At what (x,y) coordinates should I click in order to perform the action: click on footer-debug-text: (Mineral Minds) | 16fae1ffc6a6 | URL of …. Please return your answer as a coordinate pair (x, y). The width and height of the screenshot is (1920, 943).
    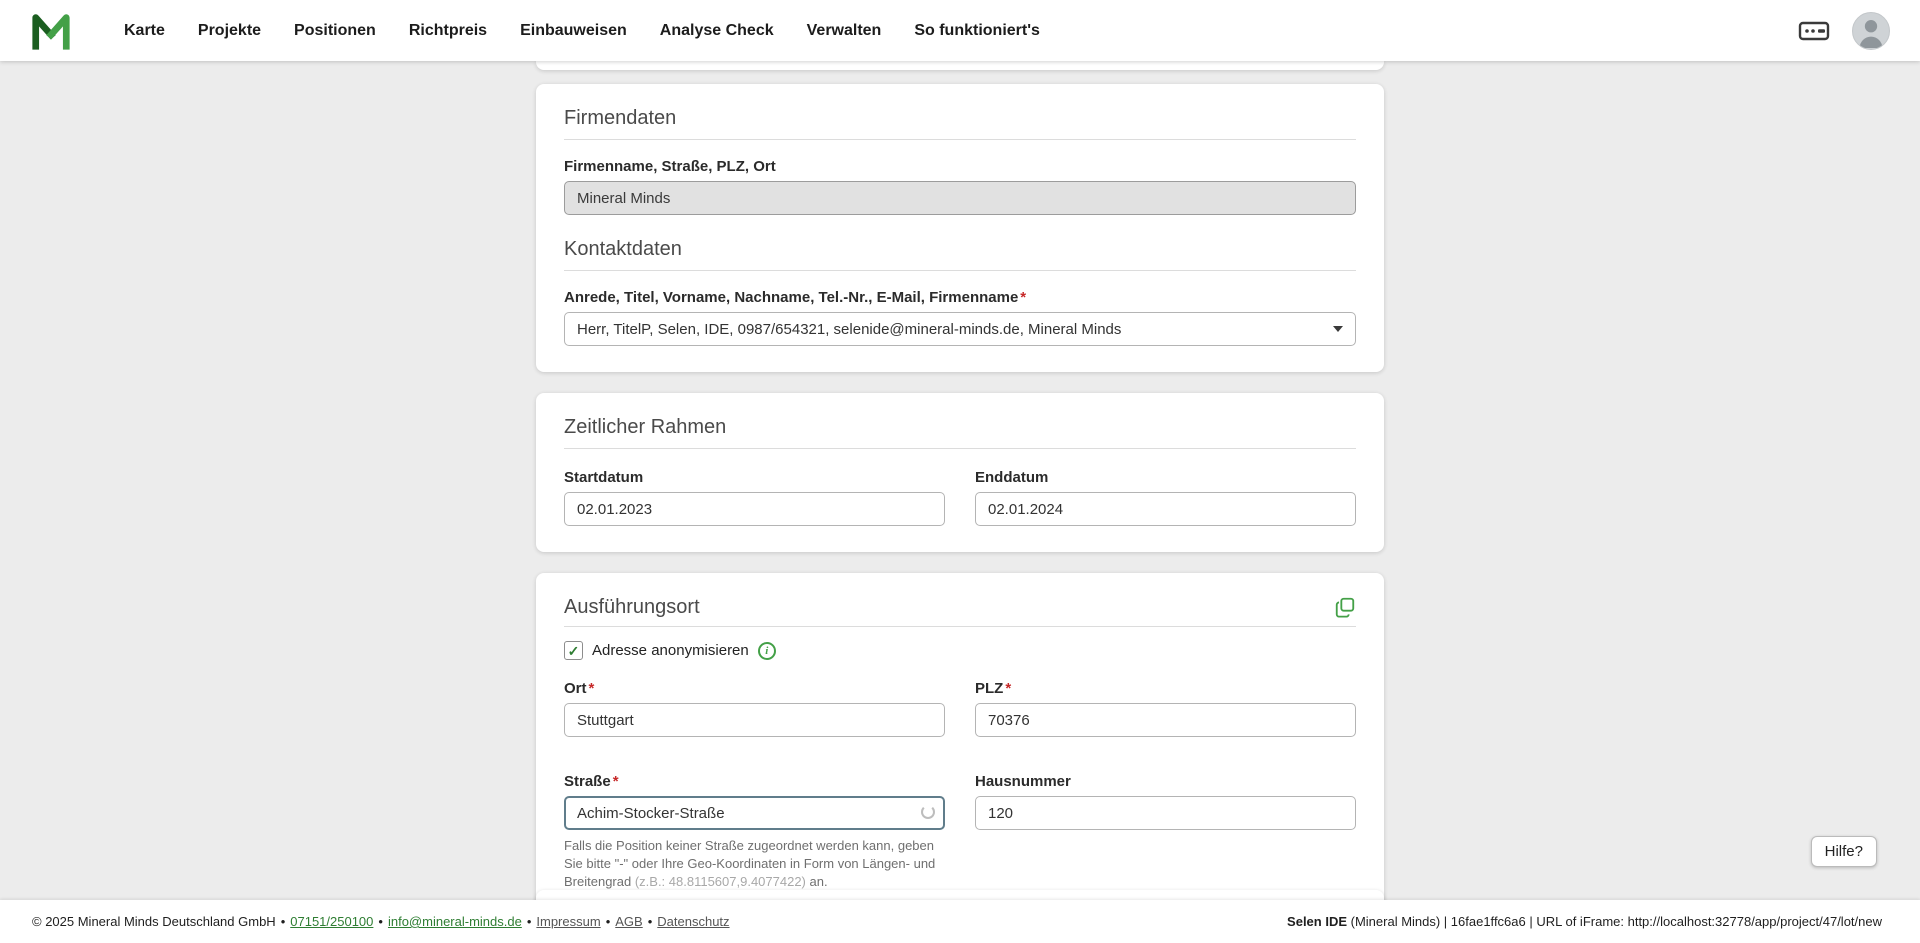
    Looking at the image, I should click on (1614, 921).